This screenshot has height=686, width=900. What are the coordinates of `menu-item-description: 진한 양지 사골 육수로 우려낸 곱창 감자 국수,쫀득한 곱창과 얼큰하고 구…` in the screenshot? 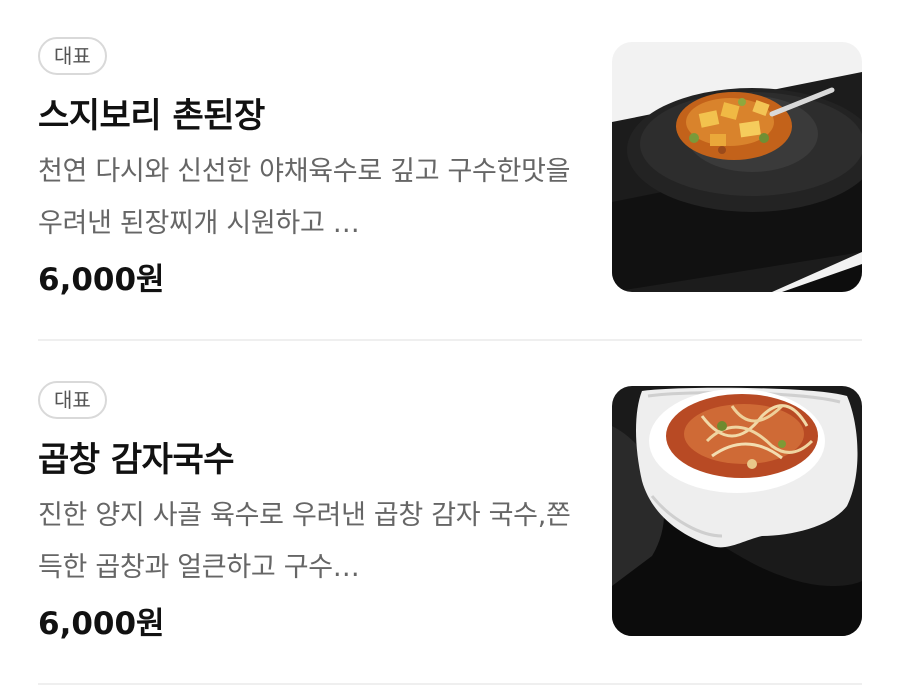 It's located at (304, 541).